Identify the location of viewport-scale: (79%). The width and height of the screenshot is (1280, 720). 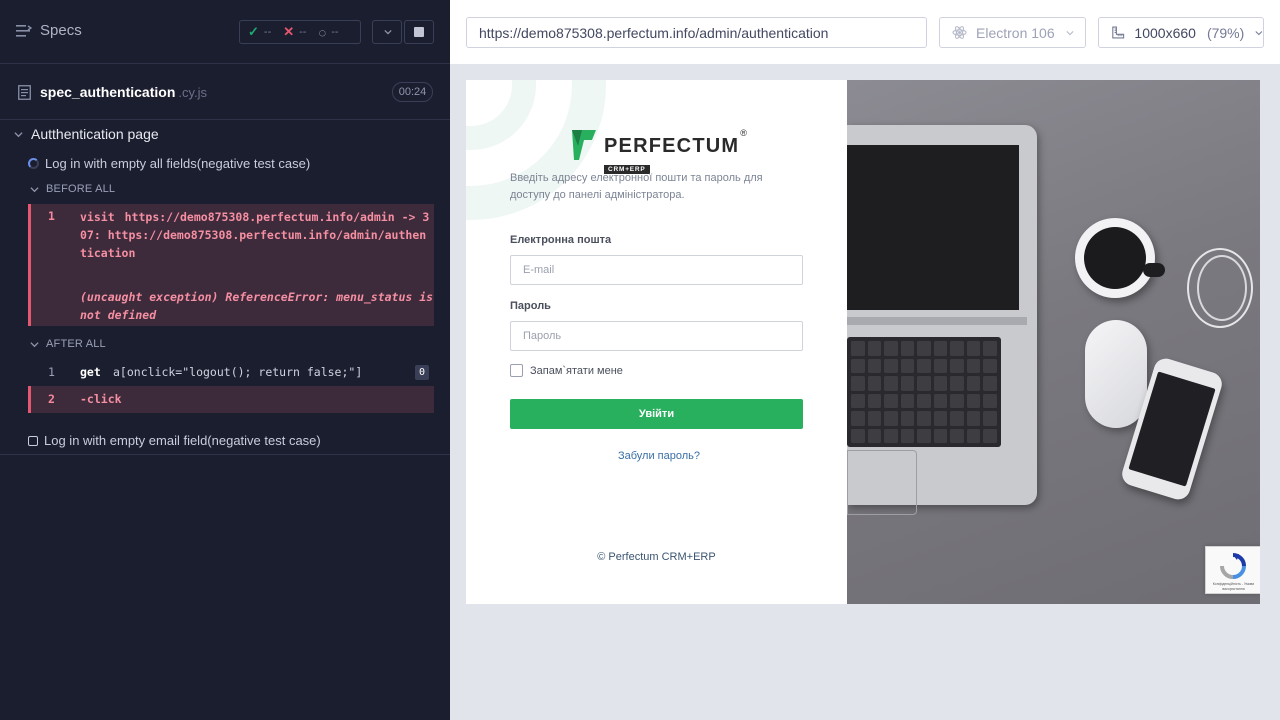
(1225, 32).